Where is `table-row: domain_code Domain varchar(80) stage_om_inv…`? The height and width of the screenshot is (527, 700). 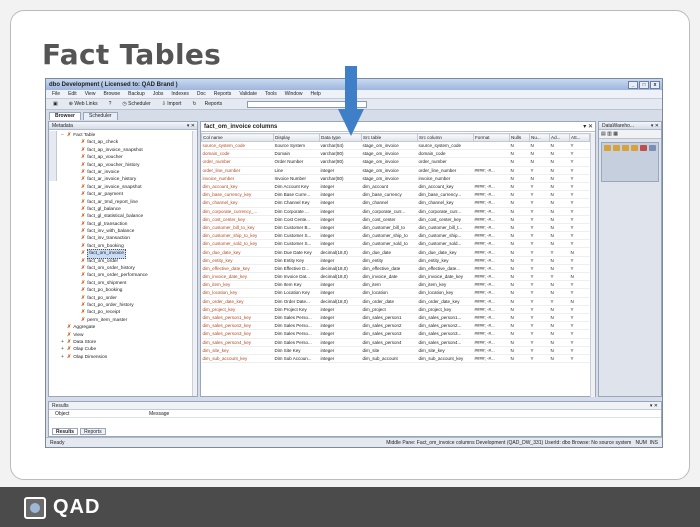
table-row: domain_code Domain varchar(80) stage_om_inv… is located at coordinates (395, 154).